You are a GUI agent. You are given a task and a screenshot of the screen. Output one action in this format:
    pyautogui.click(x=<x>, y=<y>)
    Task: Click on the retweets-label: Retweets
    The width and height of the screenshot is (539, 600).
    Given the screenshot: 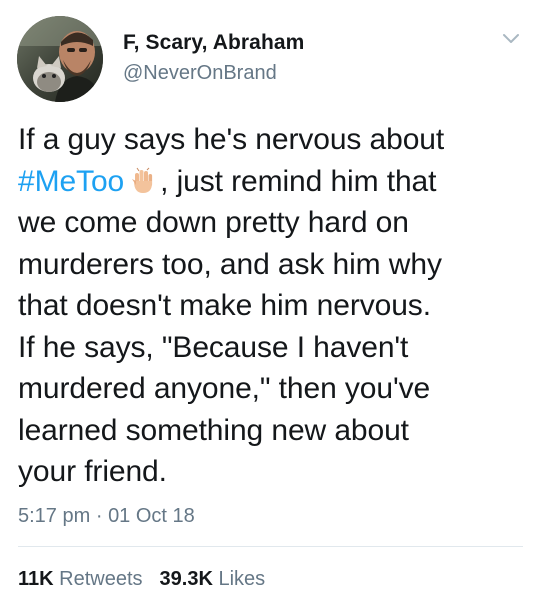 What is the action you would take?
    pyautogui.click(x=101, y=579)
    